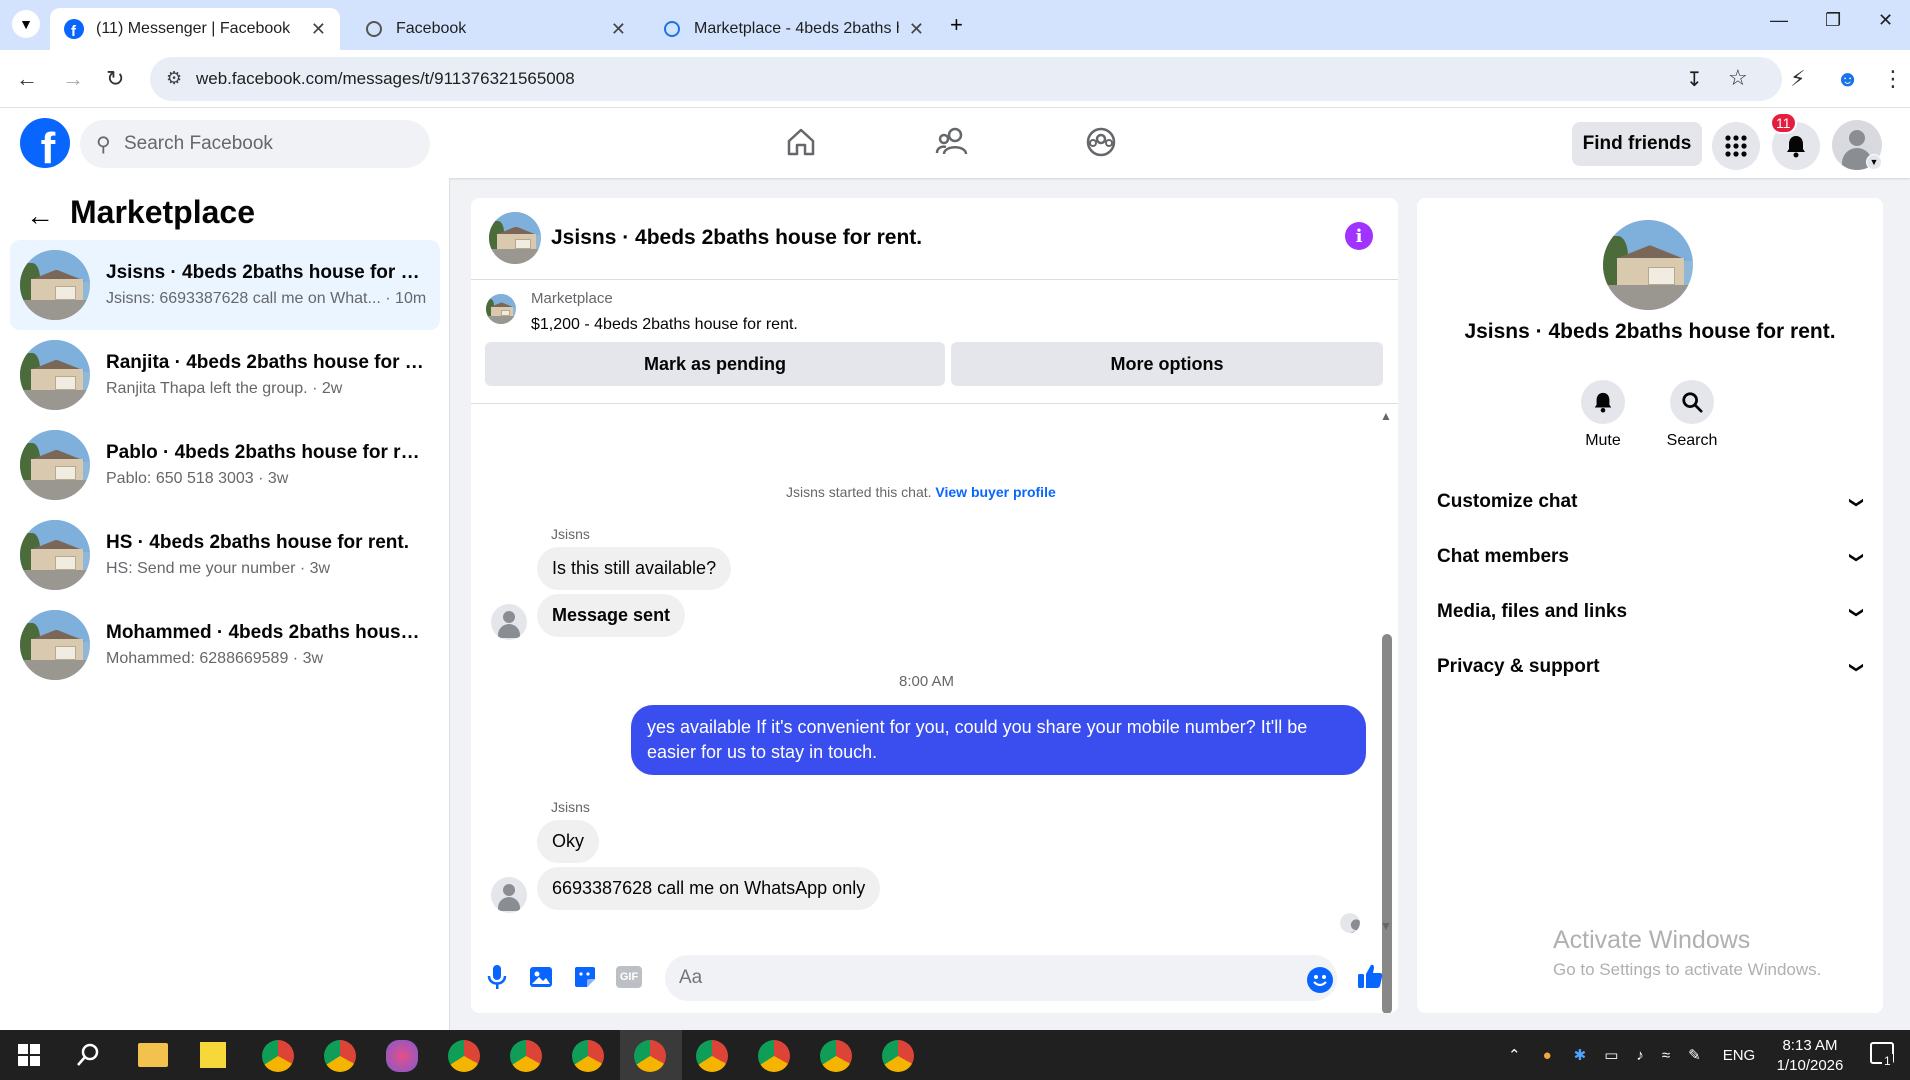 This screenshot has height=1080, width=1910. Describe the element at coordinates (1797, 79) in the screenshot. I see `extension-icon: ⚡` at that location.